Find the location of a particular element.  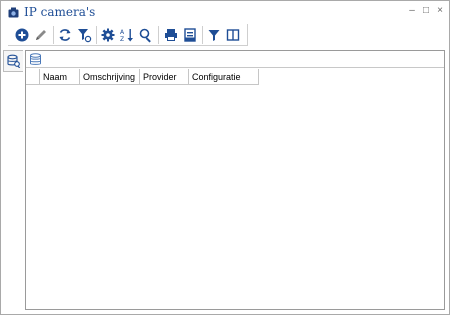

toolbar: AZ is located at coordinates (128, 35).